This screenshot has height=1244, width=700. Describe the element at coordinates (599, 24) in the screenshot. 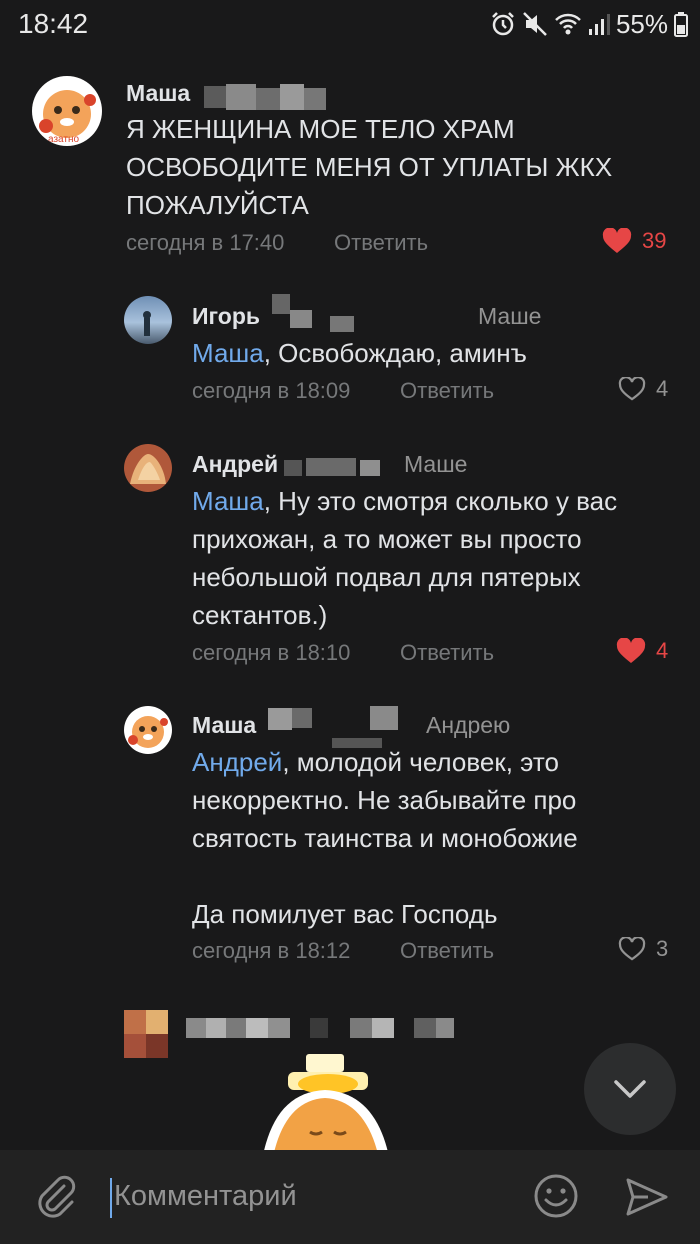

I see `signal-icon` at that location.